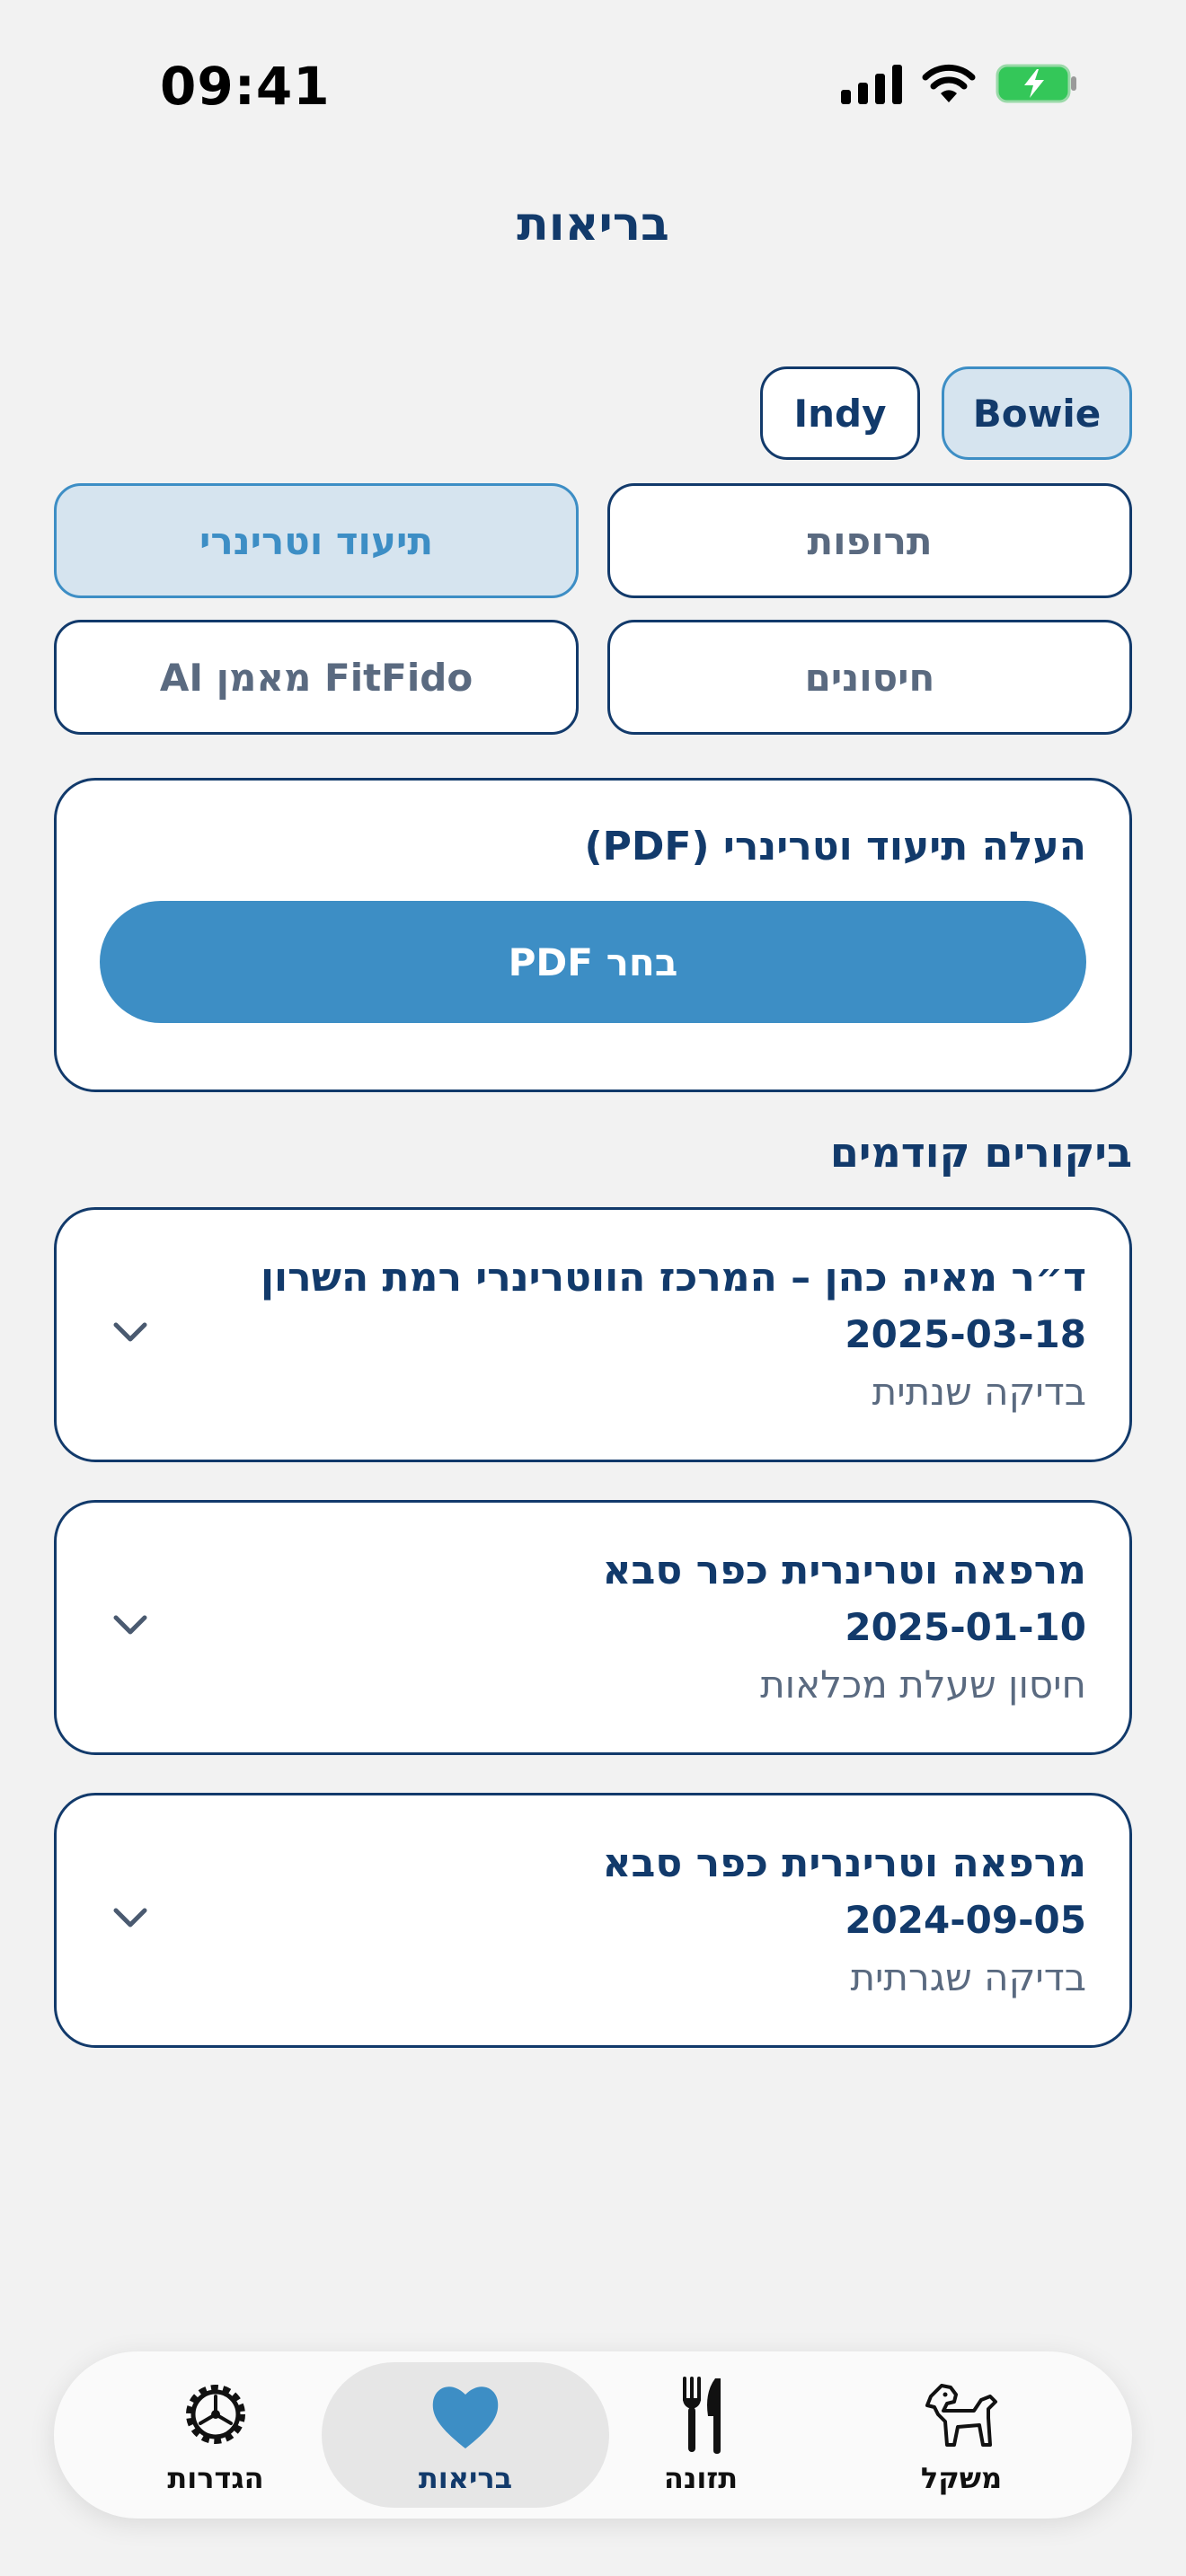 The height and width of the screenshot is (2576, 1186). I want to click on battery-charging-icon, so click(1036, 83).